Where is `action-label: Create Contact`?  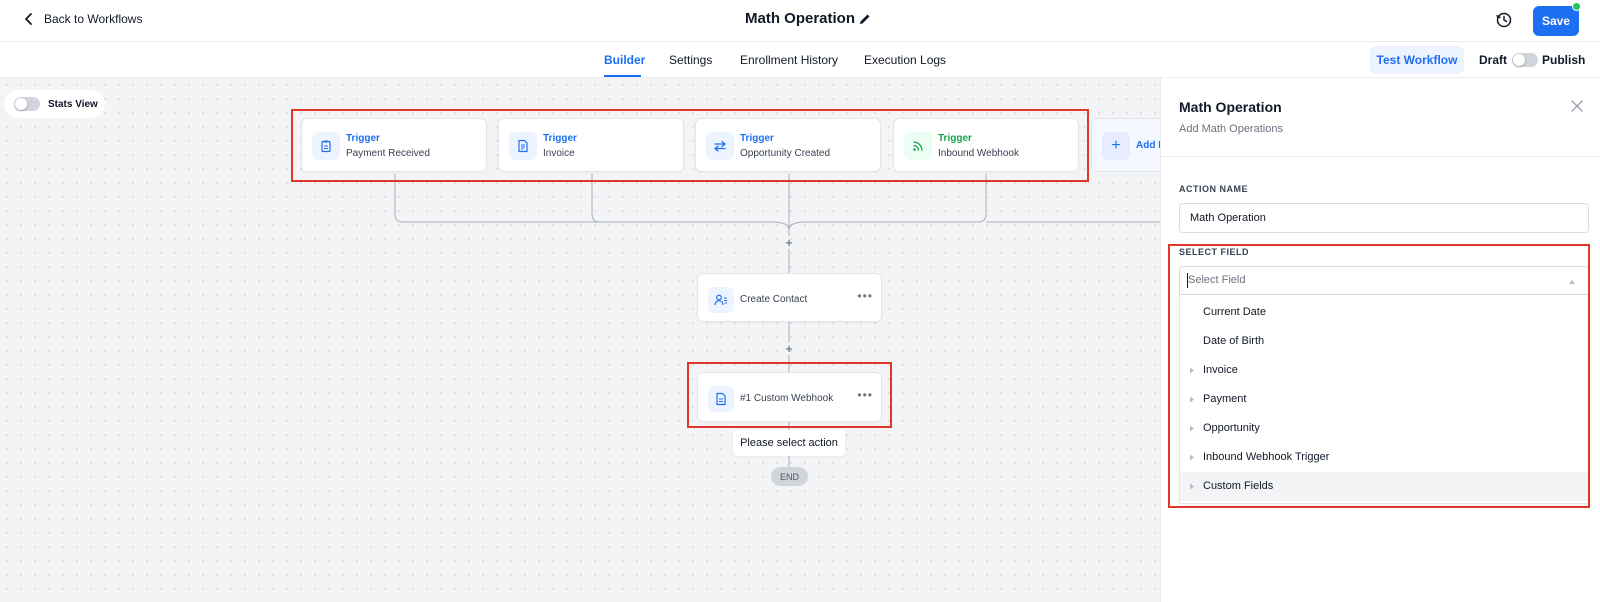
action-label: Create Contact is located at coordinates (774, 299).